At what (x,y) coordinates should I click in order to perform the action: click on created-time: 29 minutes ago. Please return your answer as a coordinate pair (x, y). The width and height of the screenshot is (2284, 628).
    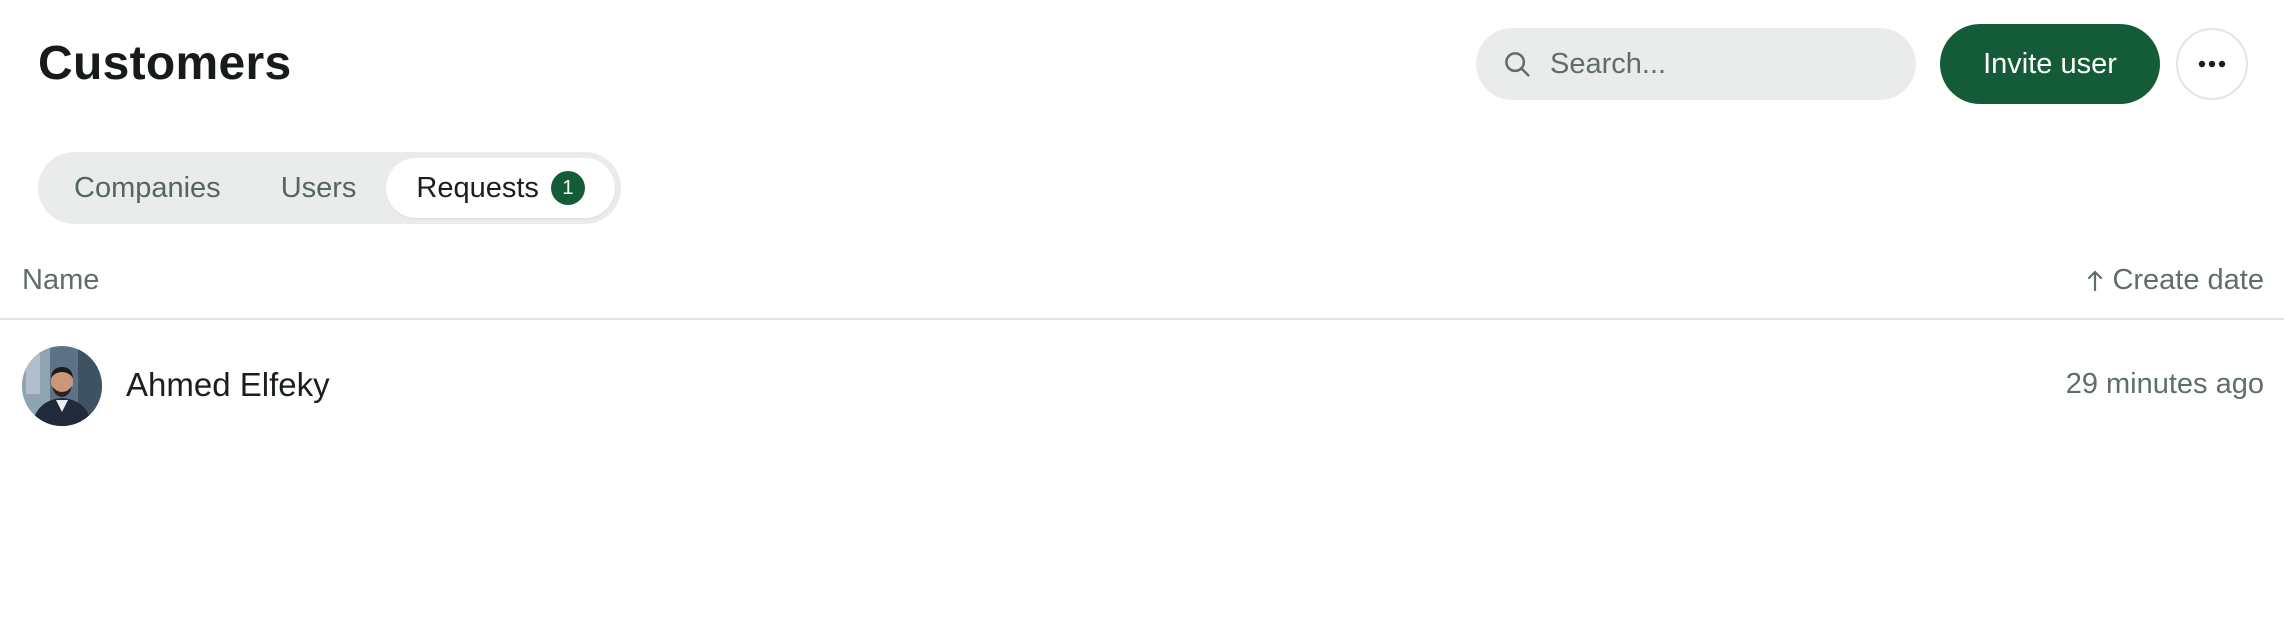
    Looking at the image, I should click on (2164, 384).